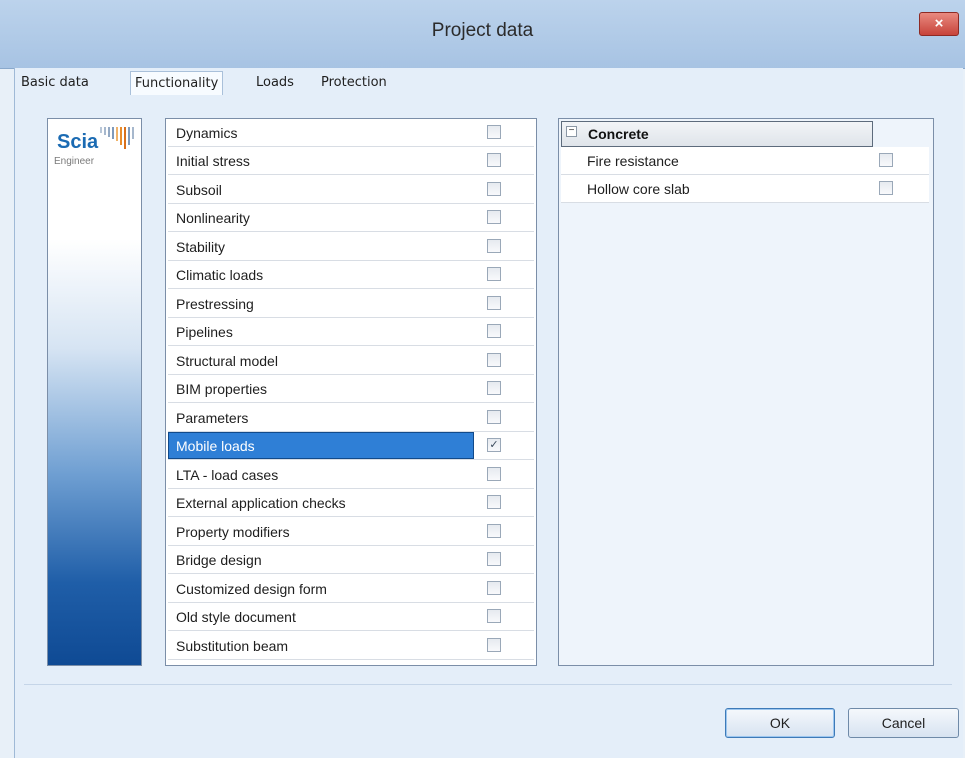 This screenshot has height=758, width=965. I want to click on list-item-pipelines: Pipelines, so click(351, 332).